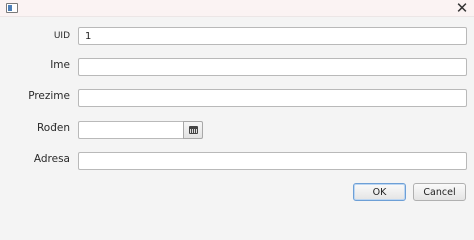  I want to click on roden-date-field, so click(131, 130).